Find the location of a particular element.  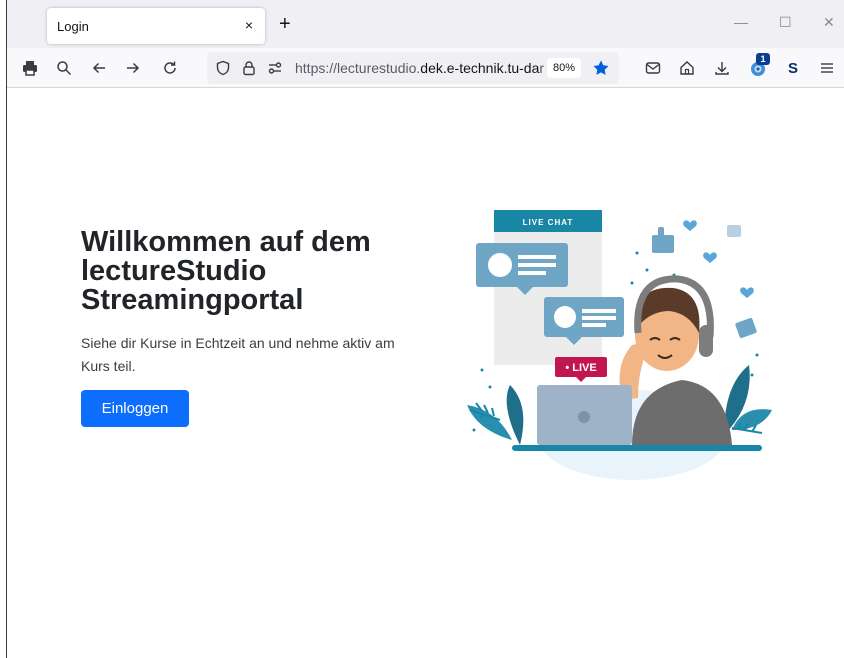

tab-login: Login × is located at coordinates (156, 26).